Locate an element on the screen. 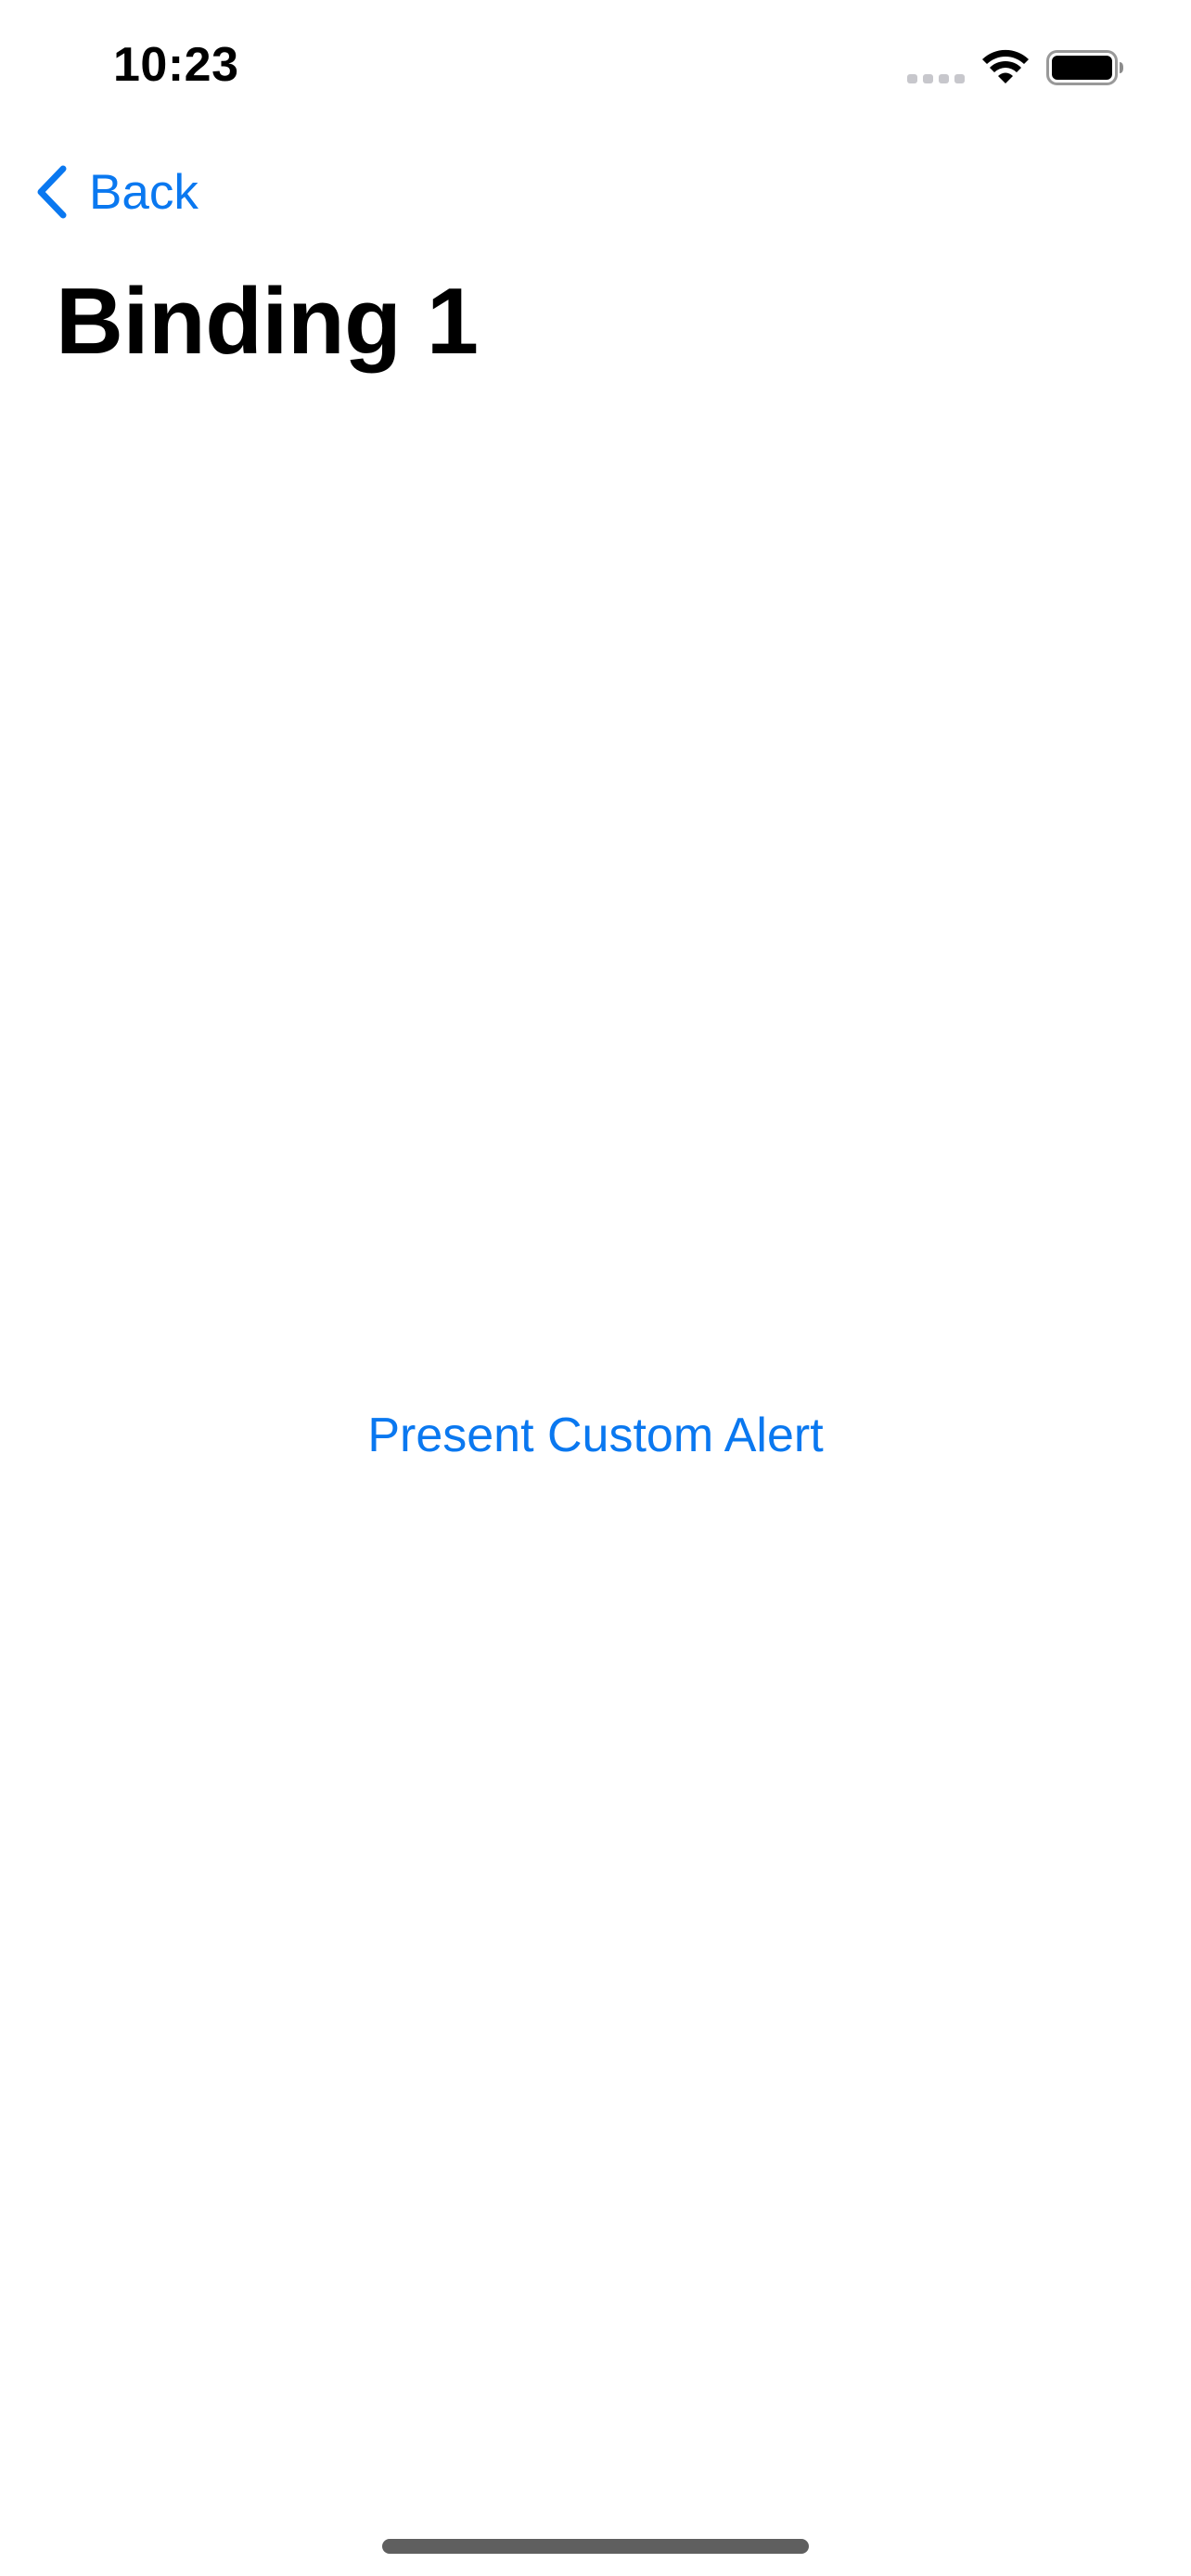 Image resolution: width=1191 pixels, height=2576 pixels. status-time: 10:23 is located at coordinates (176, 65).